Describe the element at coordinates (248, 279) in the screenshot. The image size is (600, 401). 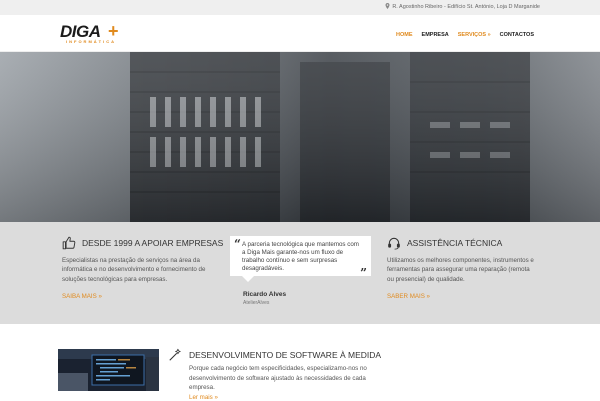
I see `testimonial-pointer` at that location.